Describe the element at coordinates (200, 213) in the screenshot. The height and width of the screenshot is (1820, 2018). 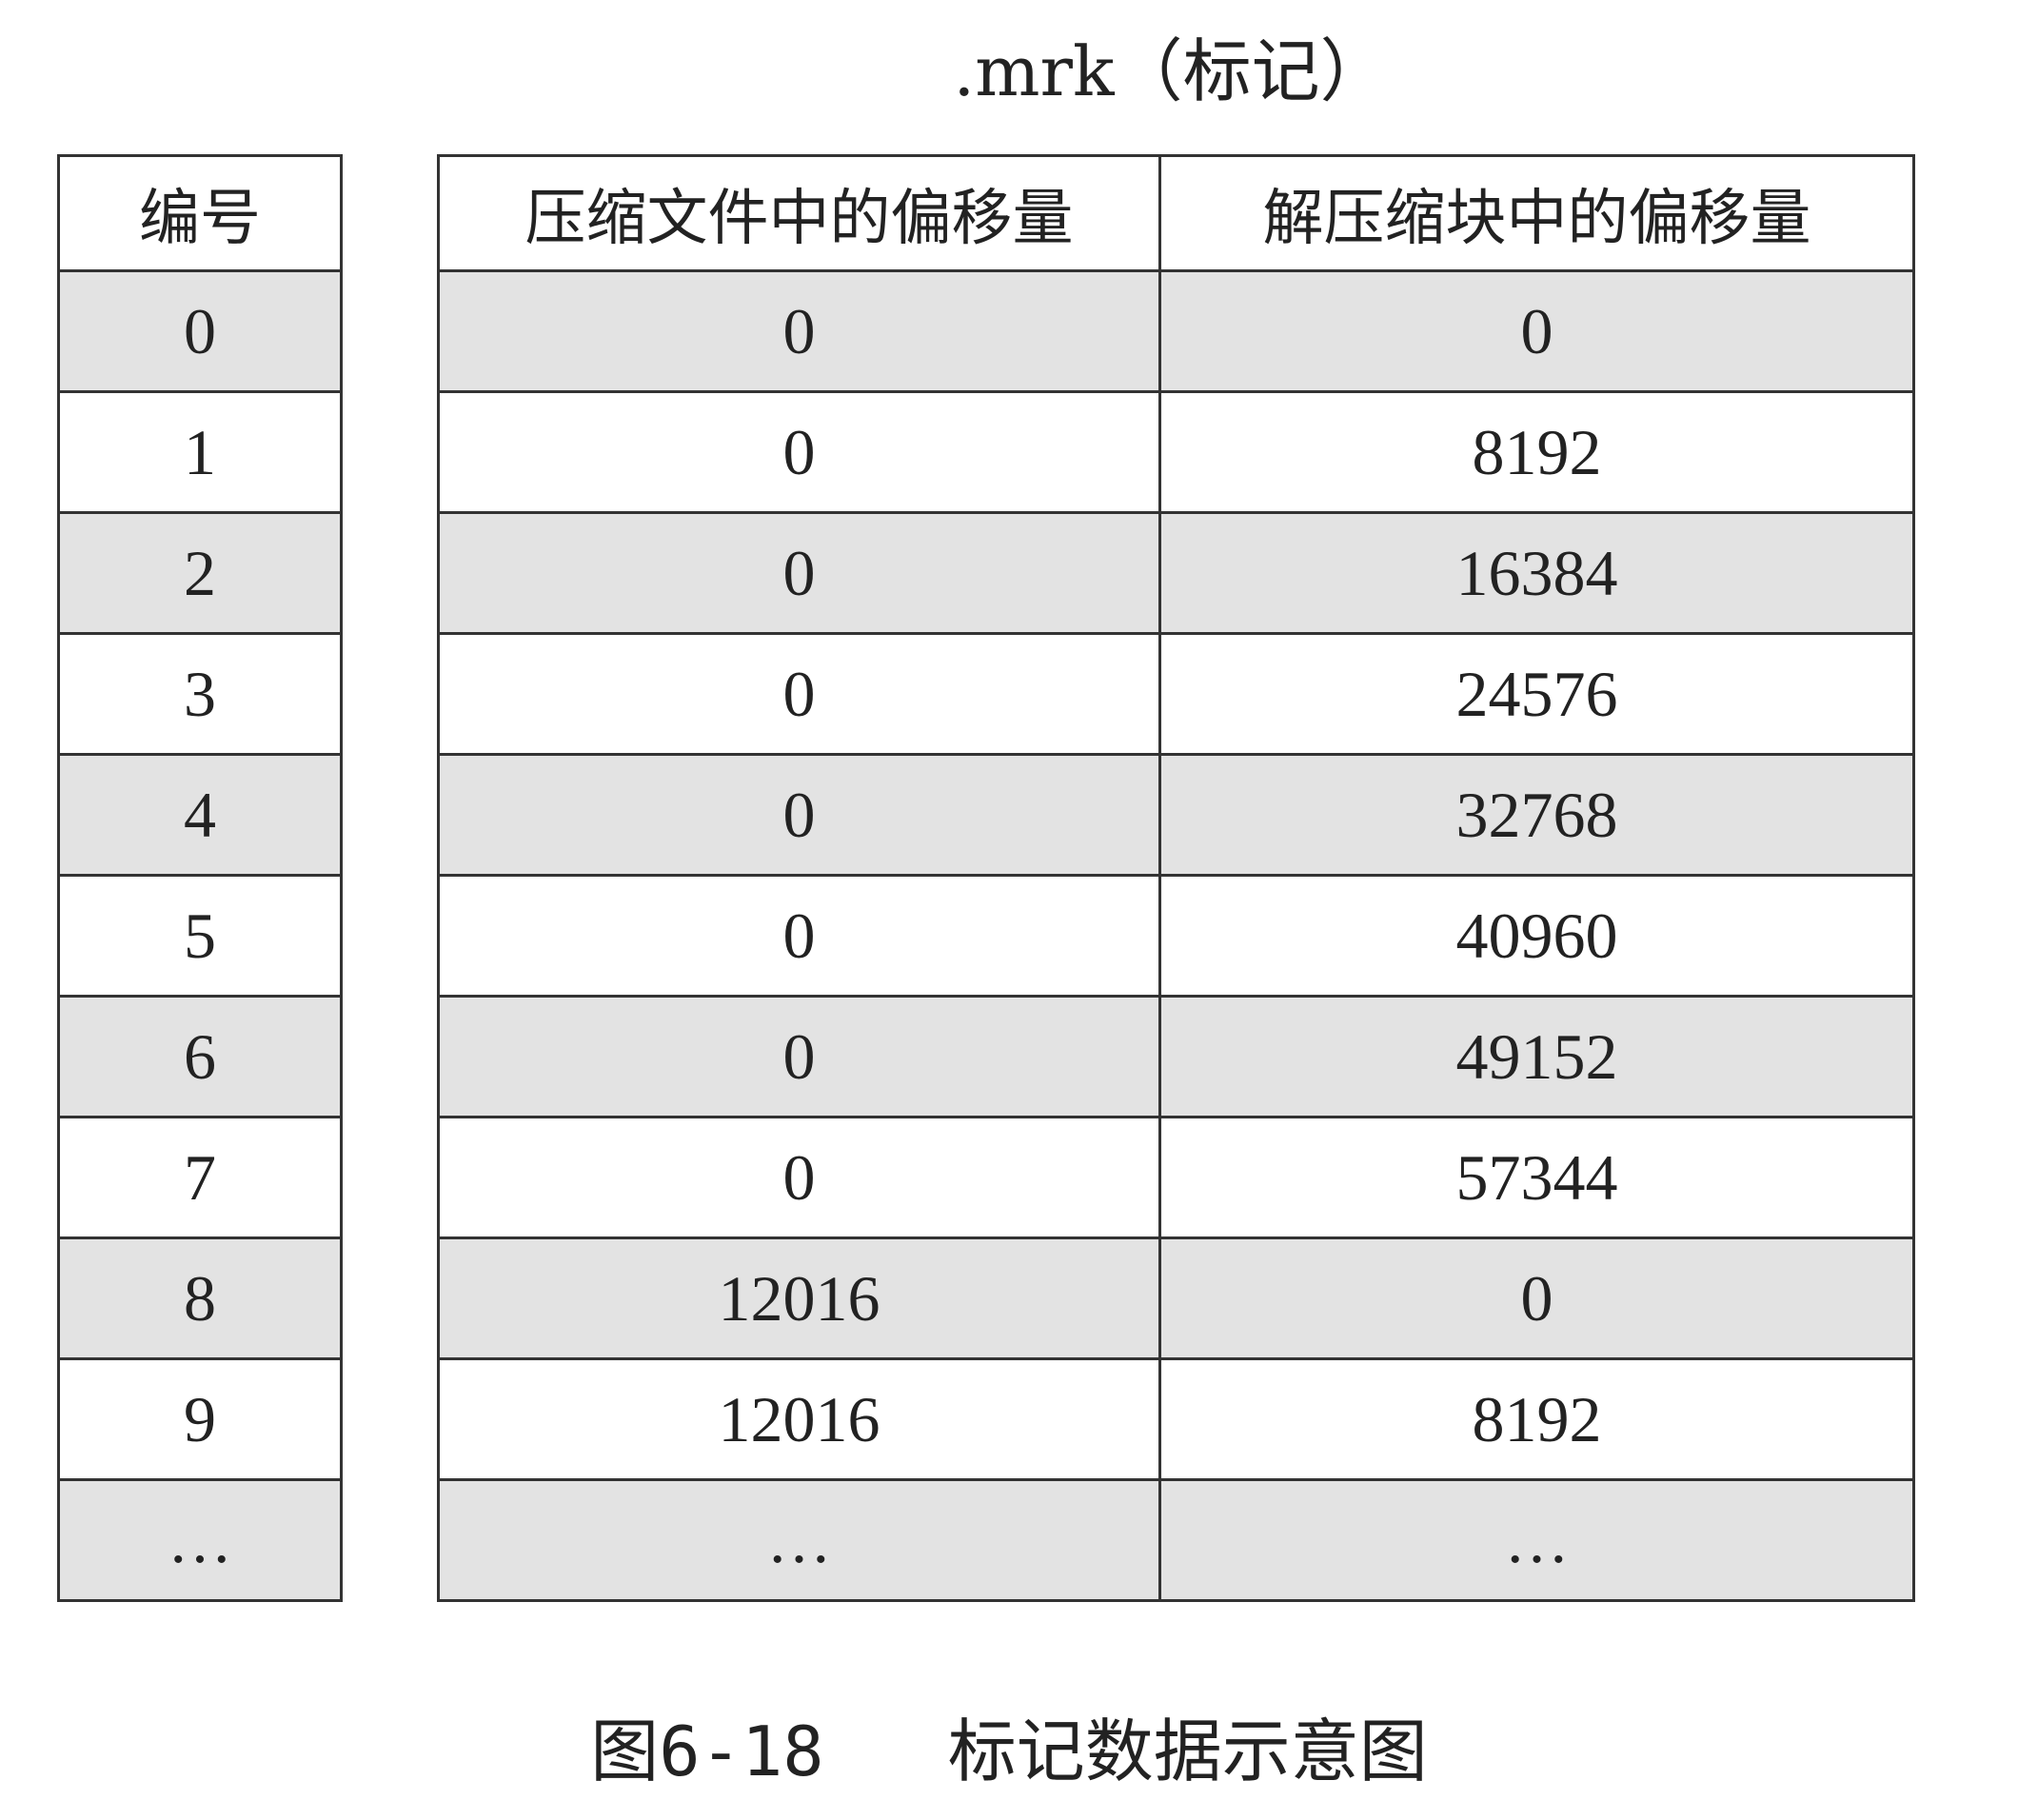
I see `index-header: 编号` at that location.